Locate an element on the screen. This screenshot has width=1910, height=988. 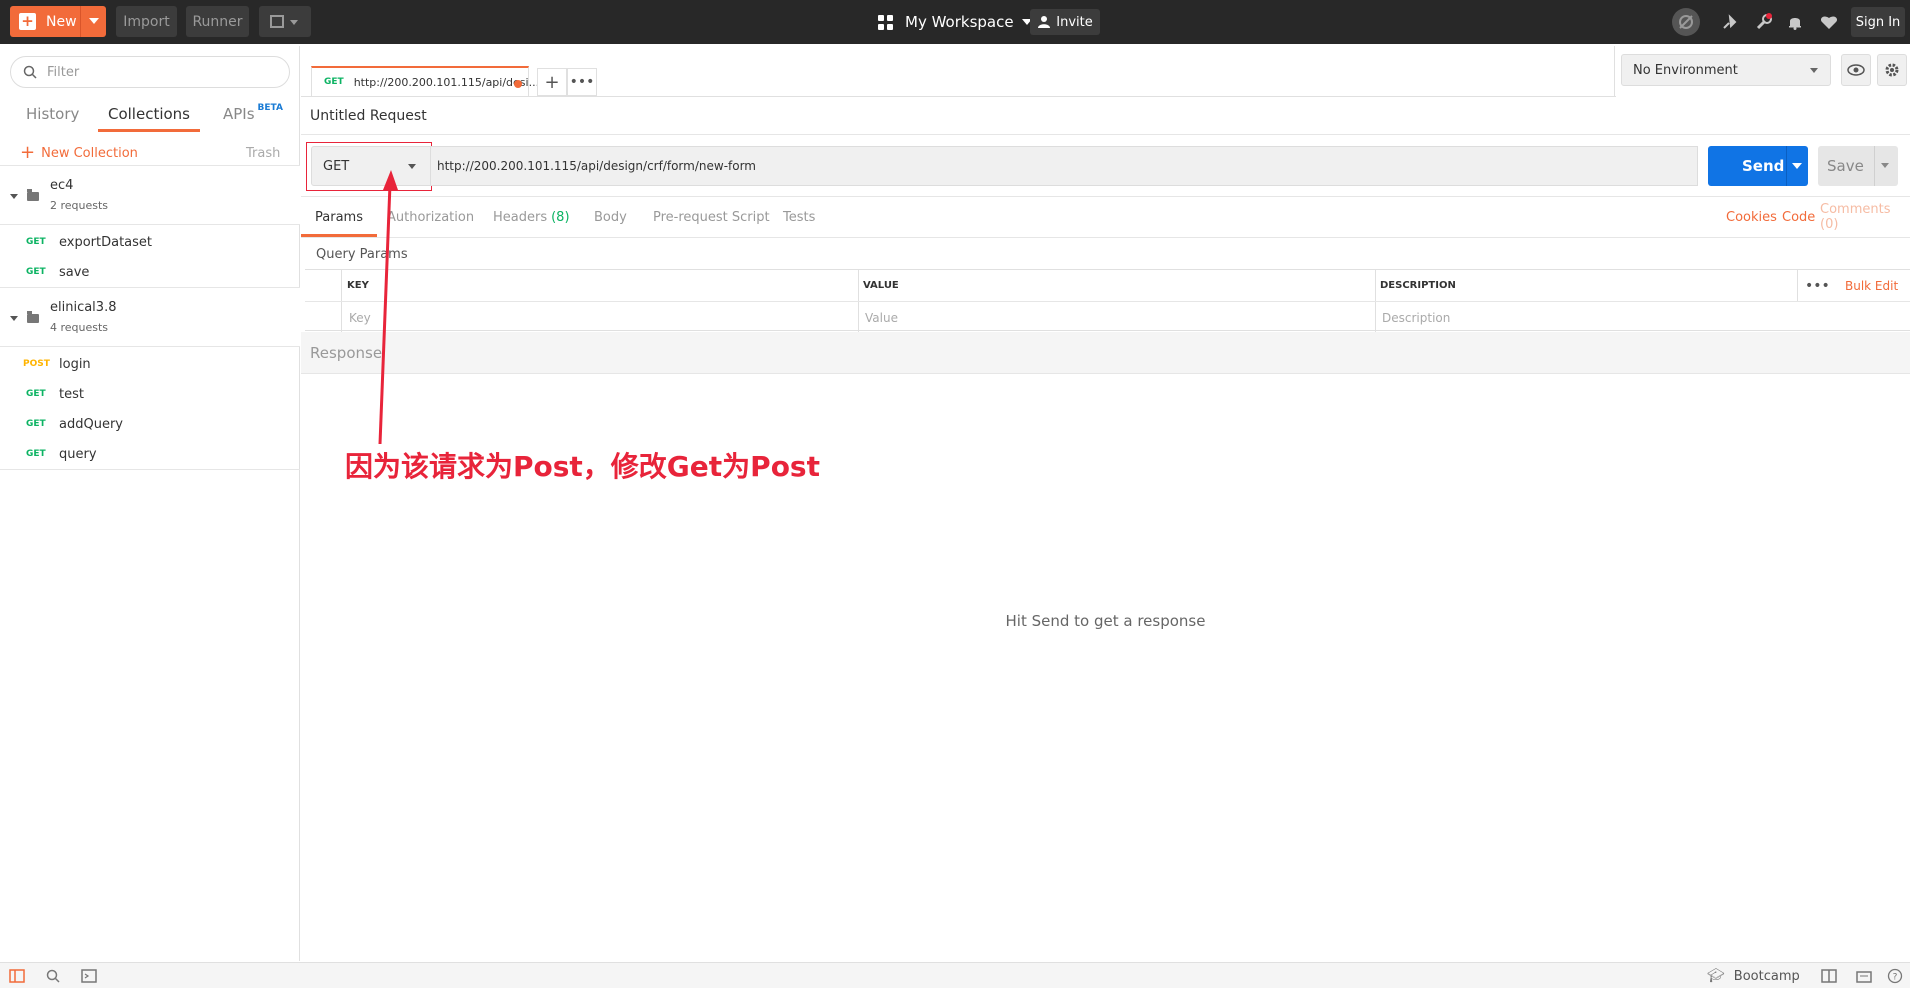
new-button-label: New is located at coordinates (61, 21).